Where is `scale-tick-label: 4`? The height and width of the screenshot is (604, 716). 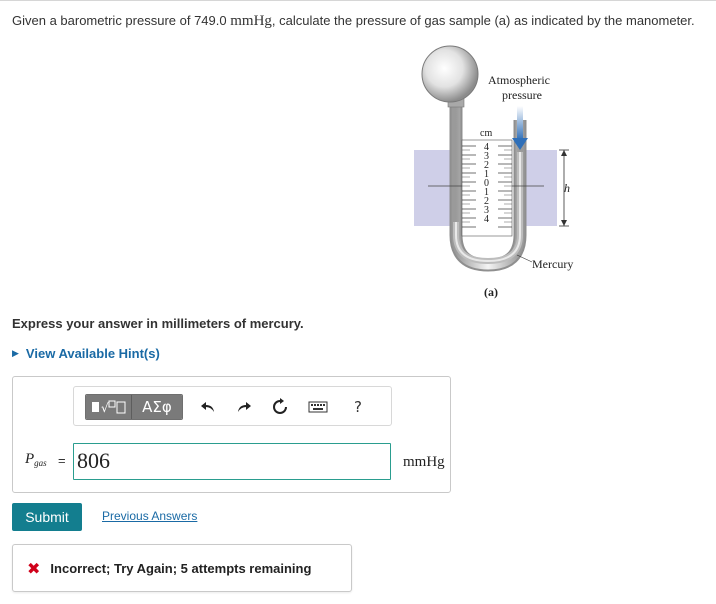
scale-tick-label: 4 is located at coordinates (486, 219).